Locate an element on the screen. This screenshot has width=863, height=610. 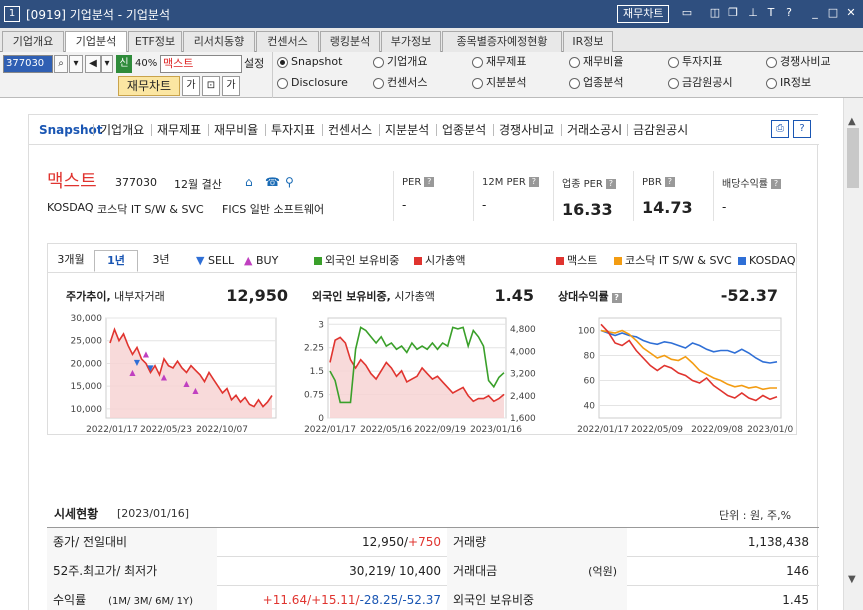
chart-tab-3m: 3개월 is located at coordinates (71, 261).